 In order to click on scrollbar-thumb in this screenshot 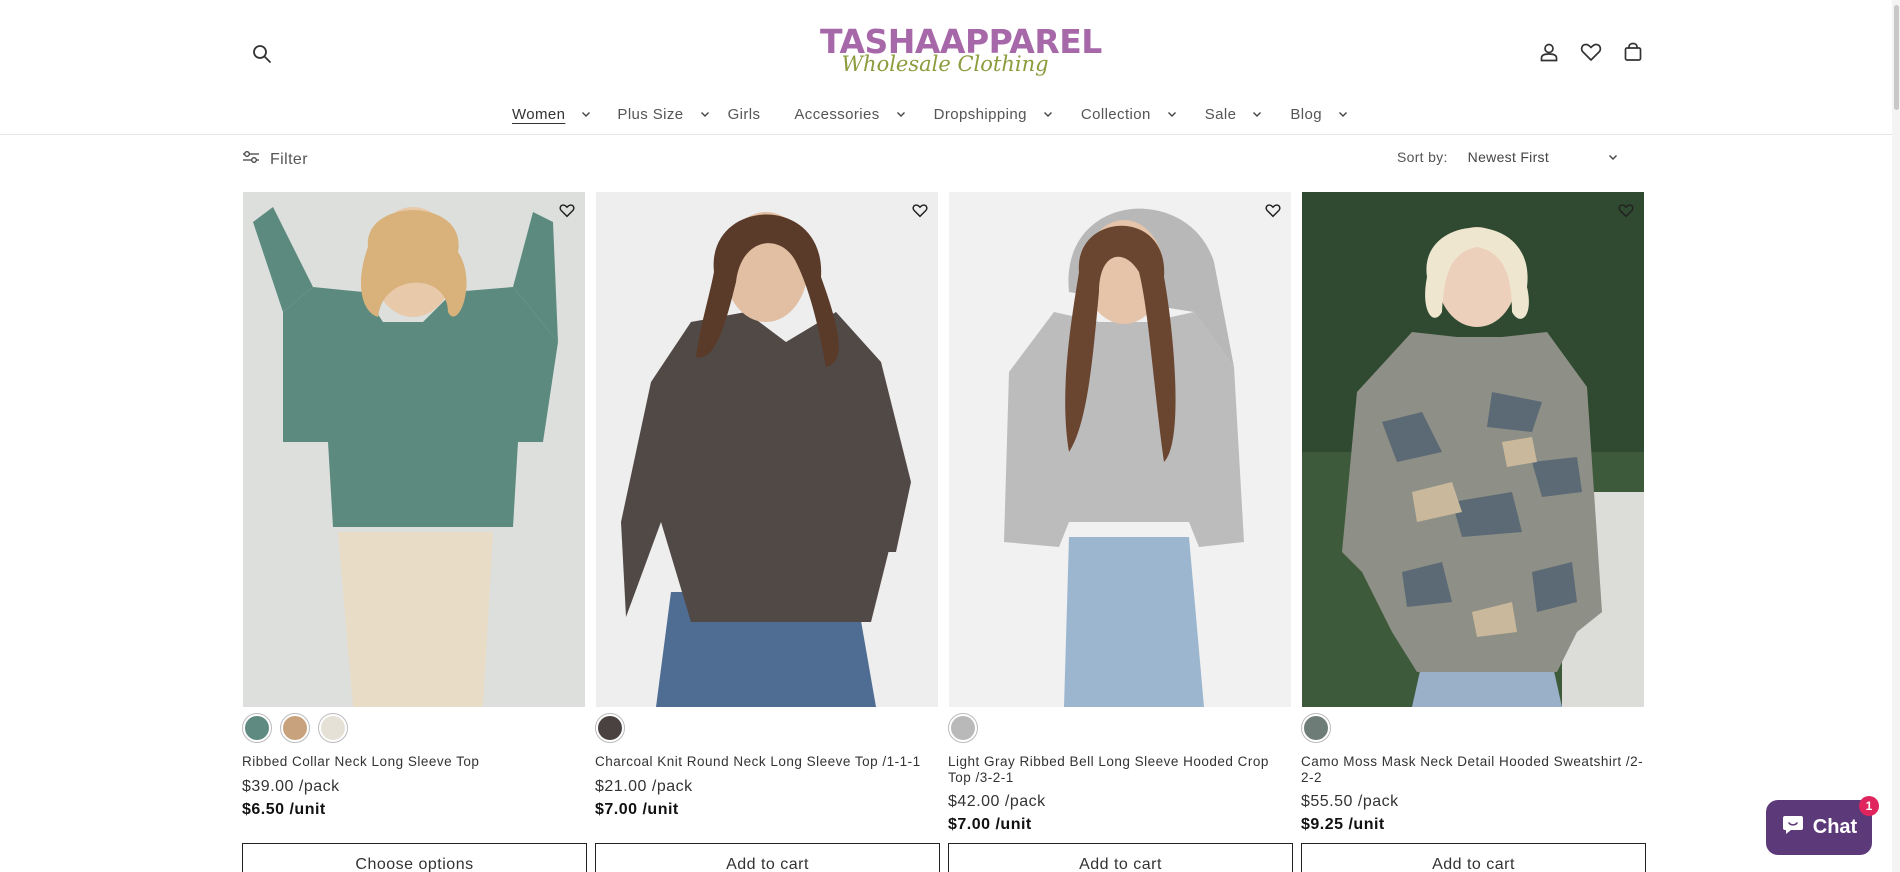, I will do `click(1896, 57)`.